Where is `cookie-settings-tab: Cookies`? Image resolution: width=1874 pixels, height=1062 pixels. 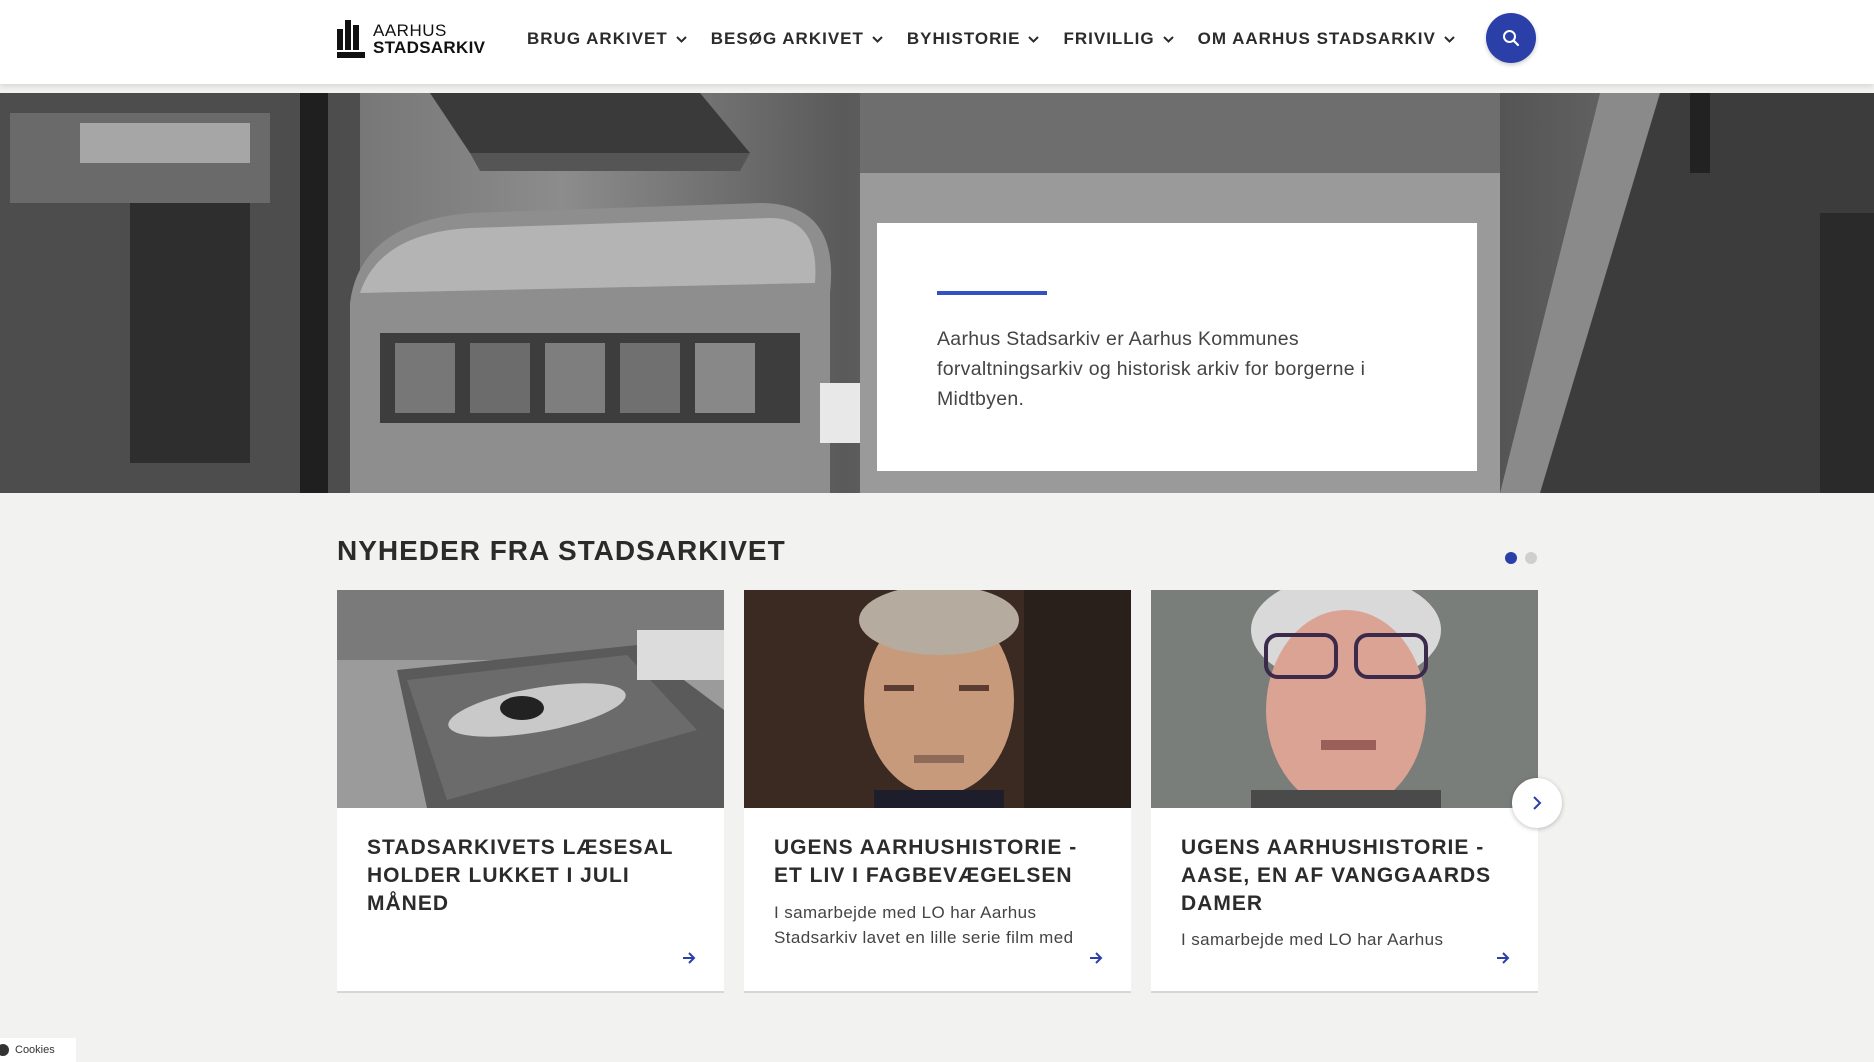
cookie-settings-tab: Cookies is located at coordinates (38, 1050).